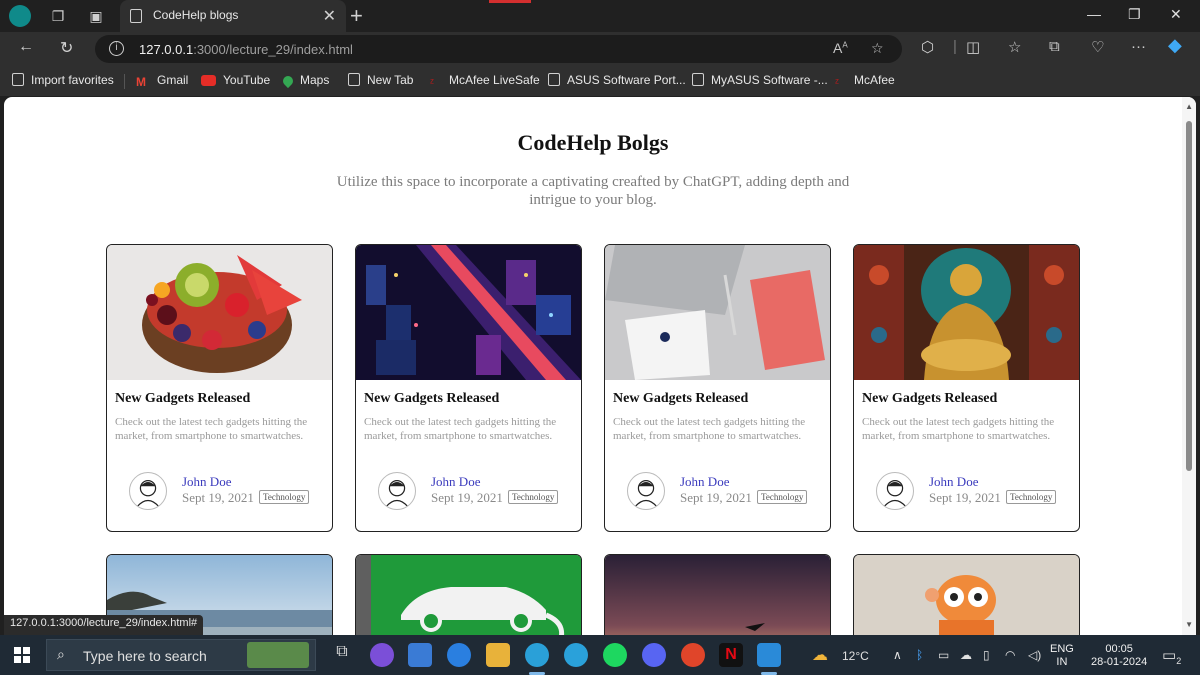 This screenshot has height=675, width=1200. Describe the element at coordinates (576, 655) in the screenshot. I see `telegram-icon` at that location.